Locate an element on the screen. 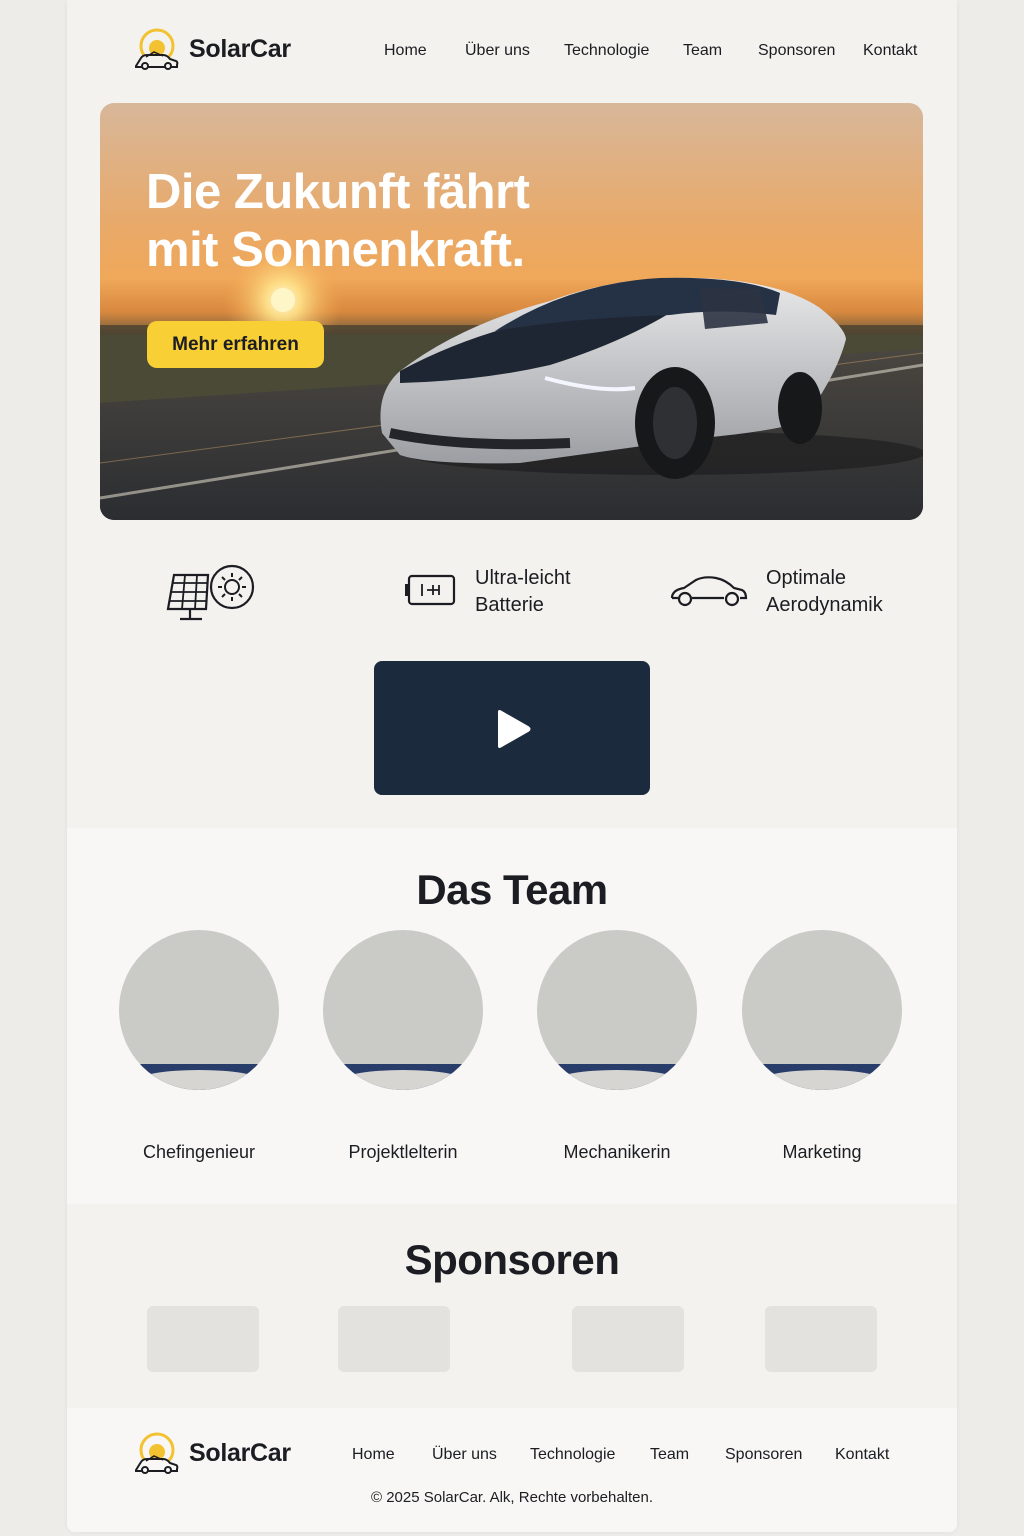 The image size is (1024, 1536). solar-panel-sun-icon is located at coordinates (208, 595).